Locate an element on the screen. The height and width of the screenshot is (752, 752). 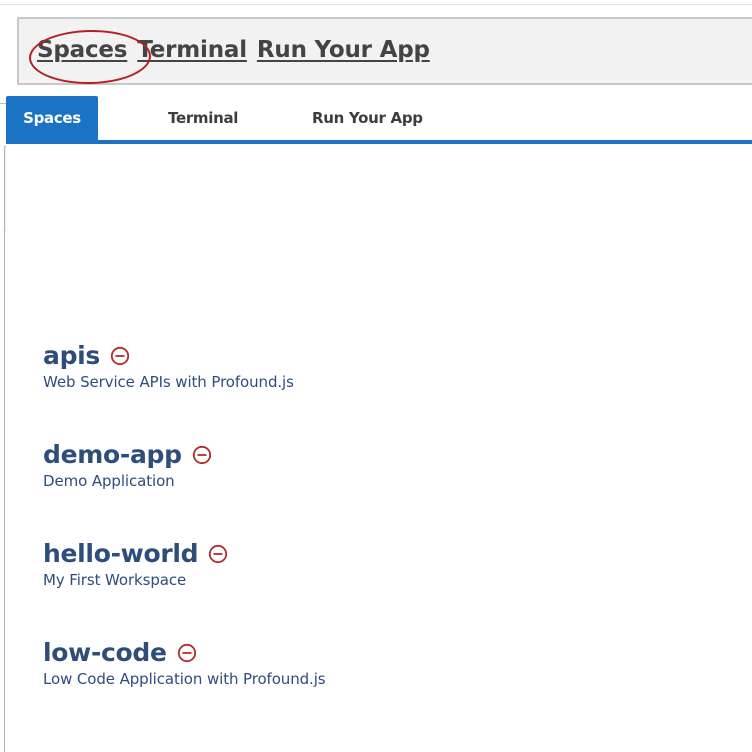
tab-spaces: Spaces is located at coordinates (52, 118).